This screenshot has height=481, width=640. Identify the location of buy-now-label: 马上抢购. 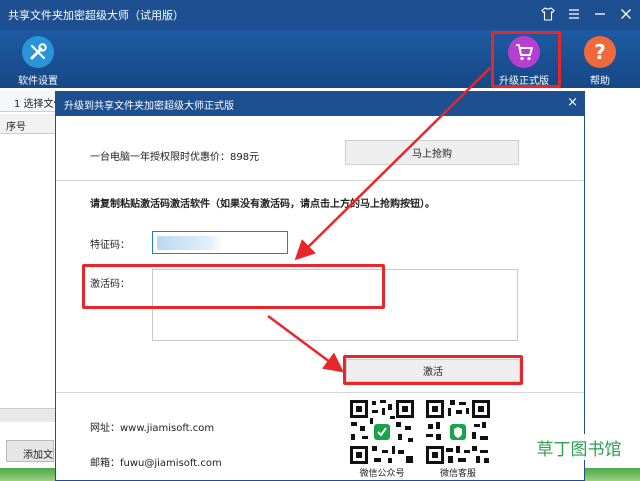
(432, 154).